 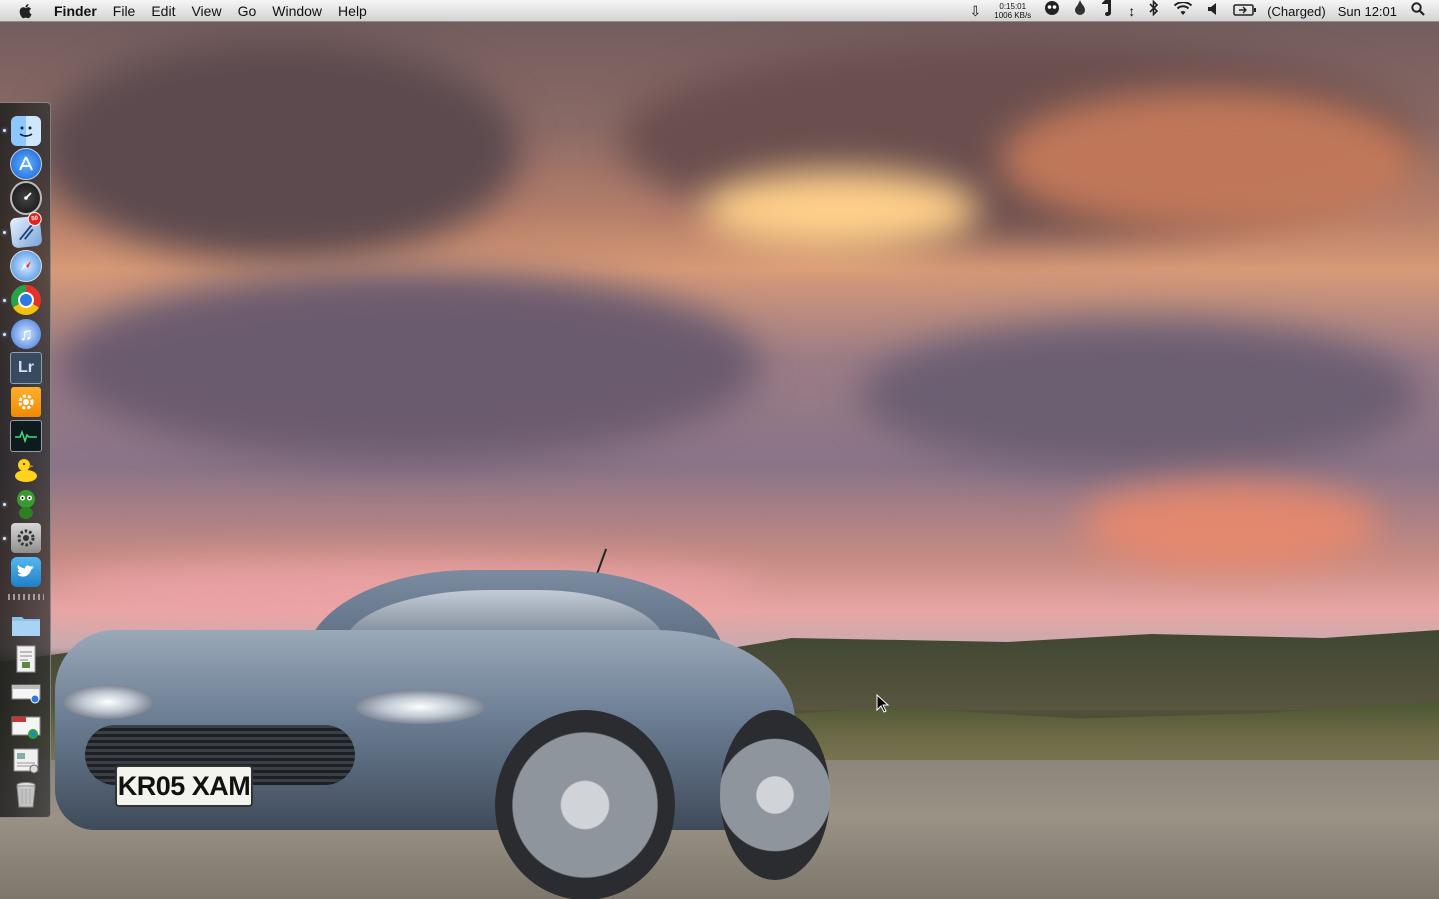 What do you see at coordinates (206, 11) in the screenshot?
I see `menu-view: View` at bounding box center [206, 11].